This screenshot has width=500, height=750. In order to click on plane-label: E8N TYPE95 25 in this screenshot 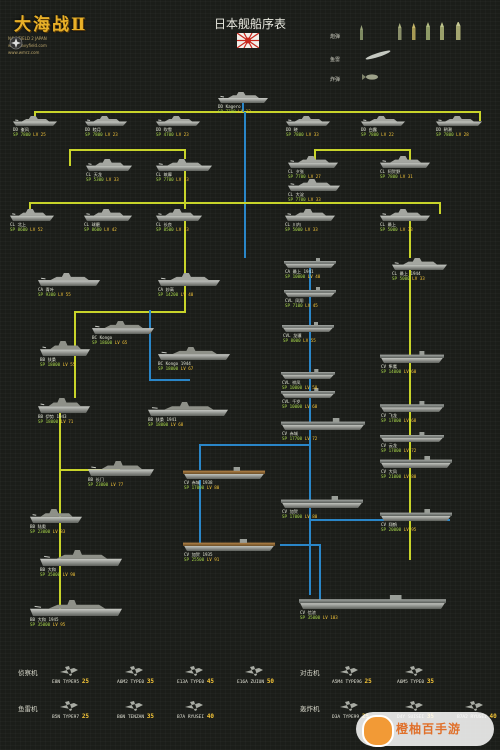, I will do `click(70, 681)`.